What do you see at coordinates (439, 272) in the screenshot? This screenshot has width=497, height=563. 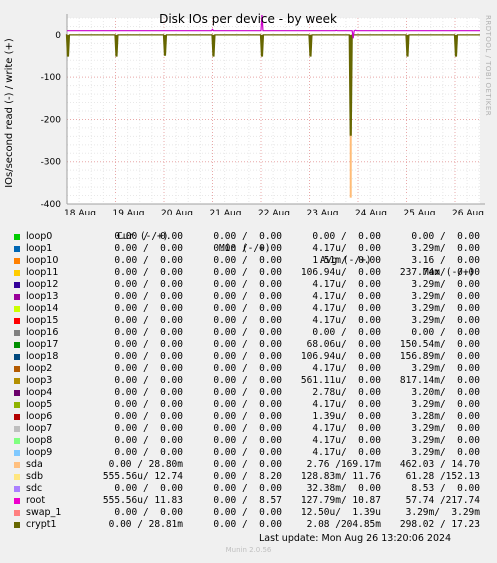 I see `legend-max-value: 237.74m/ 0.00` at bounding box center [439, 272].